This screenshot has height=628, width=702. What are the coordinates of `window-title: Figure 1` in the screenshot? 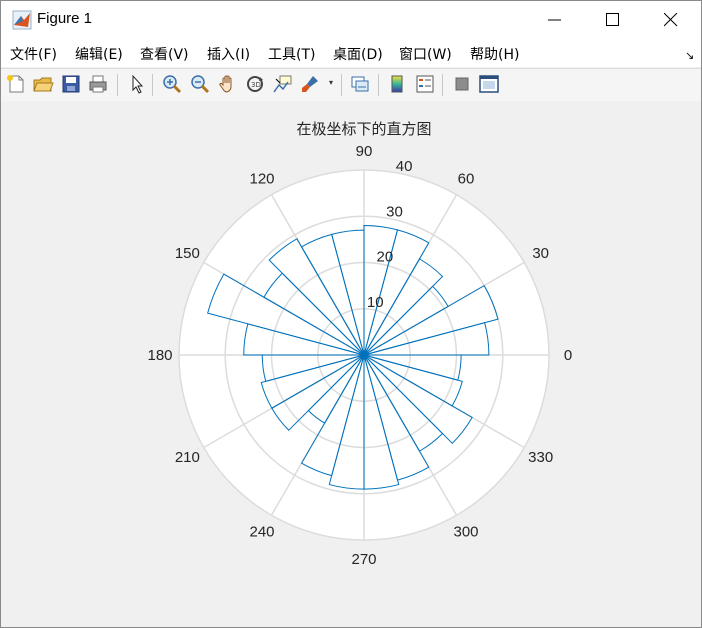 It's located at (65, 18).